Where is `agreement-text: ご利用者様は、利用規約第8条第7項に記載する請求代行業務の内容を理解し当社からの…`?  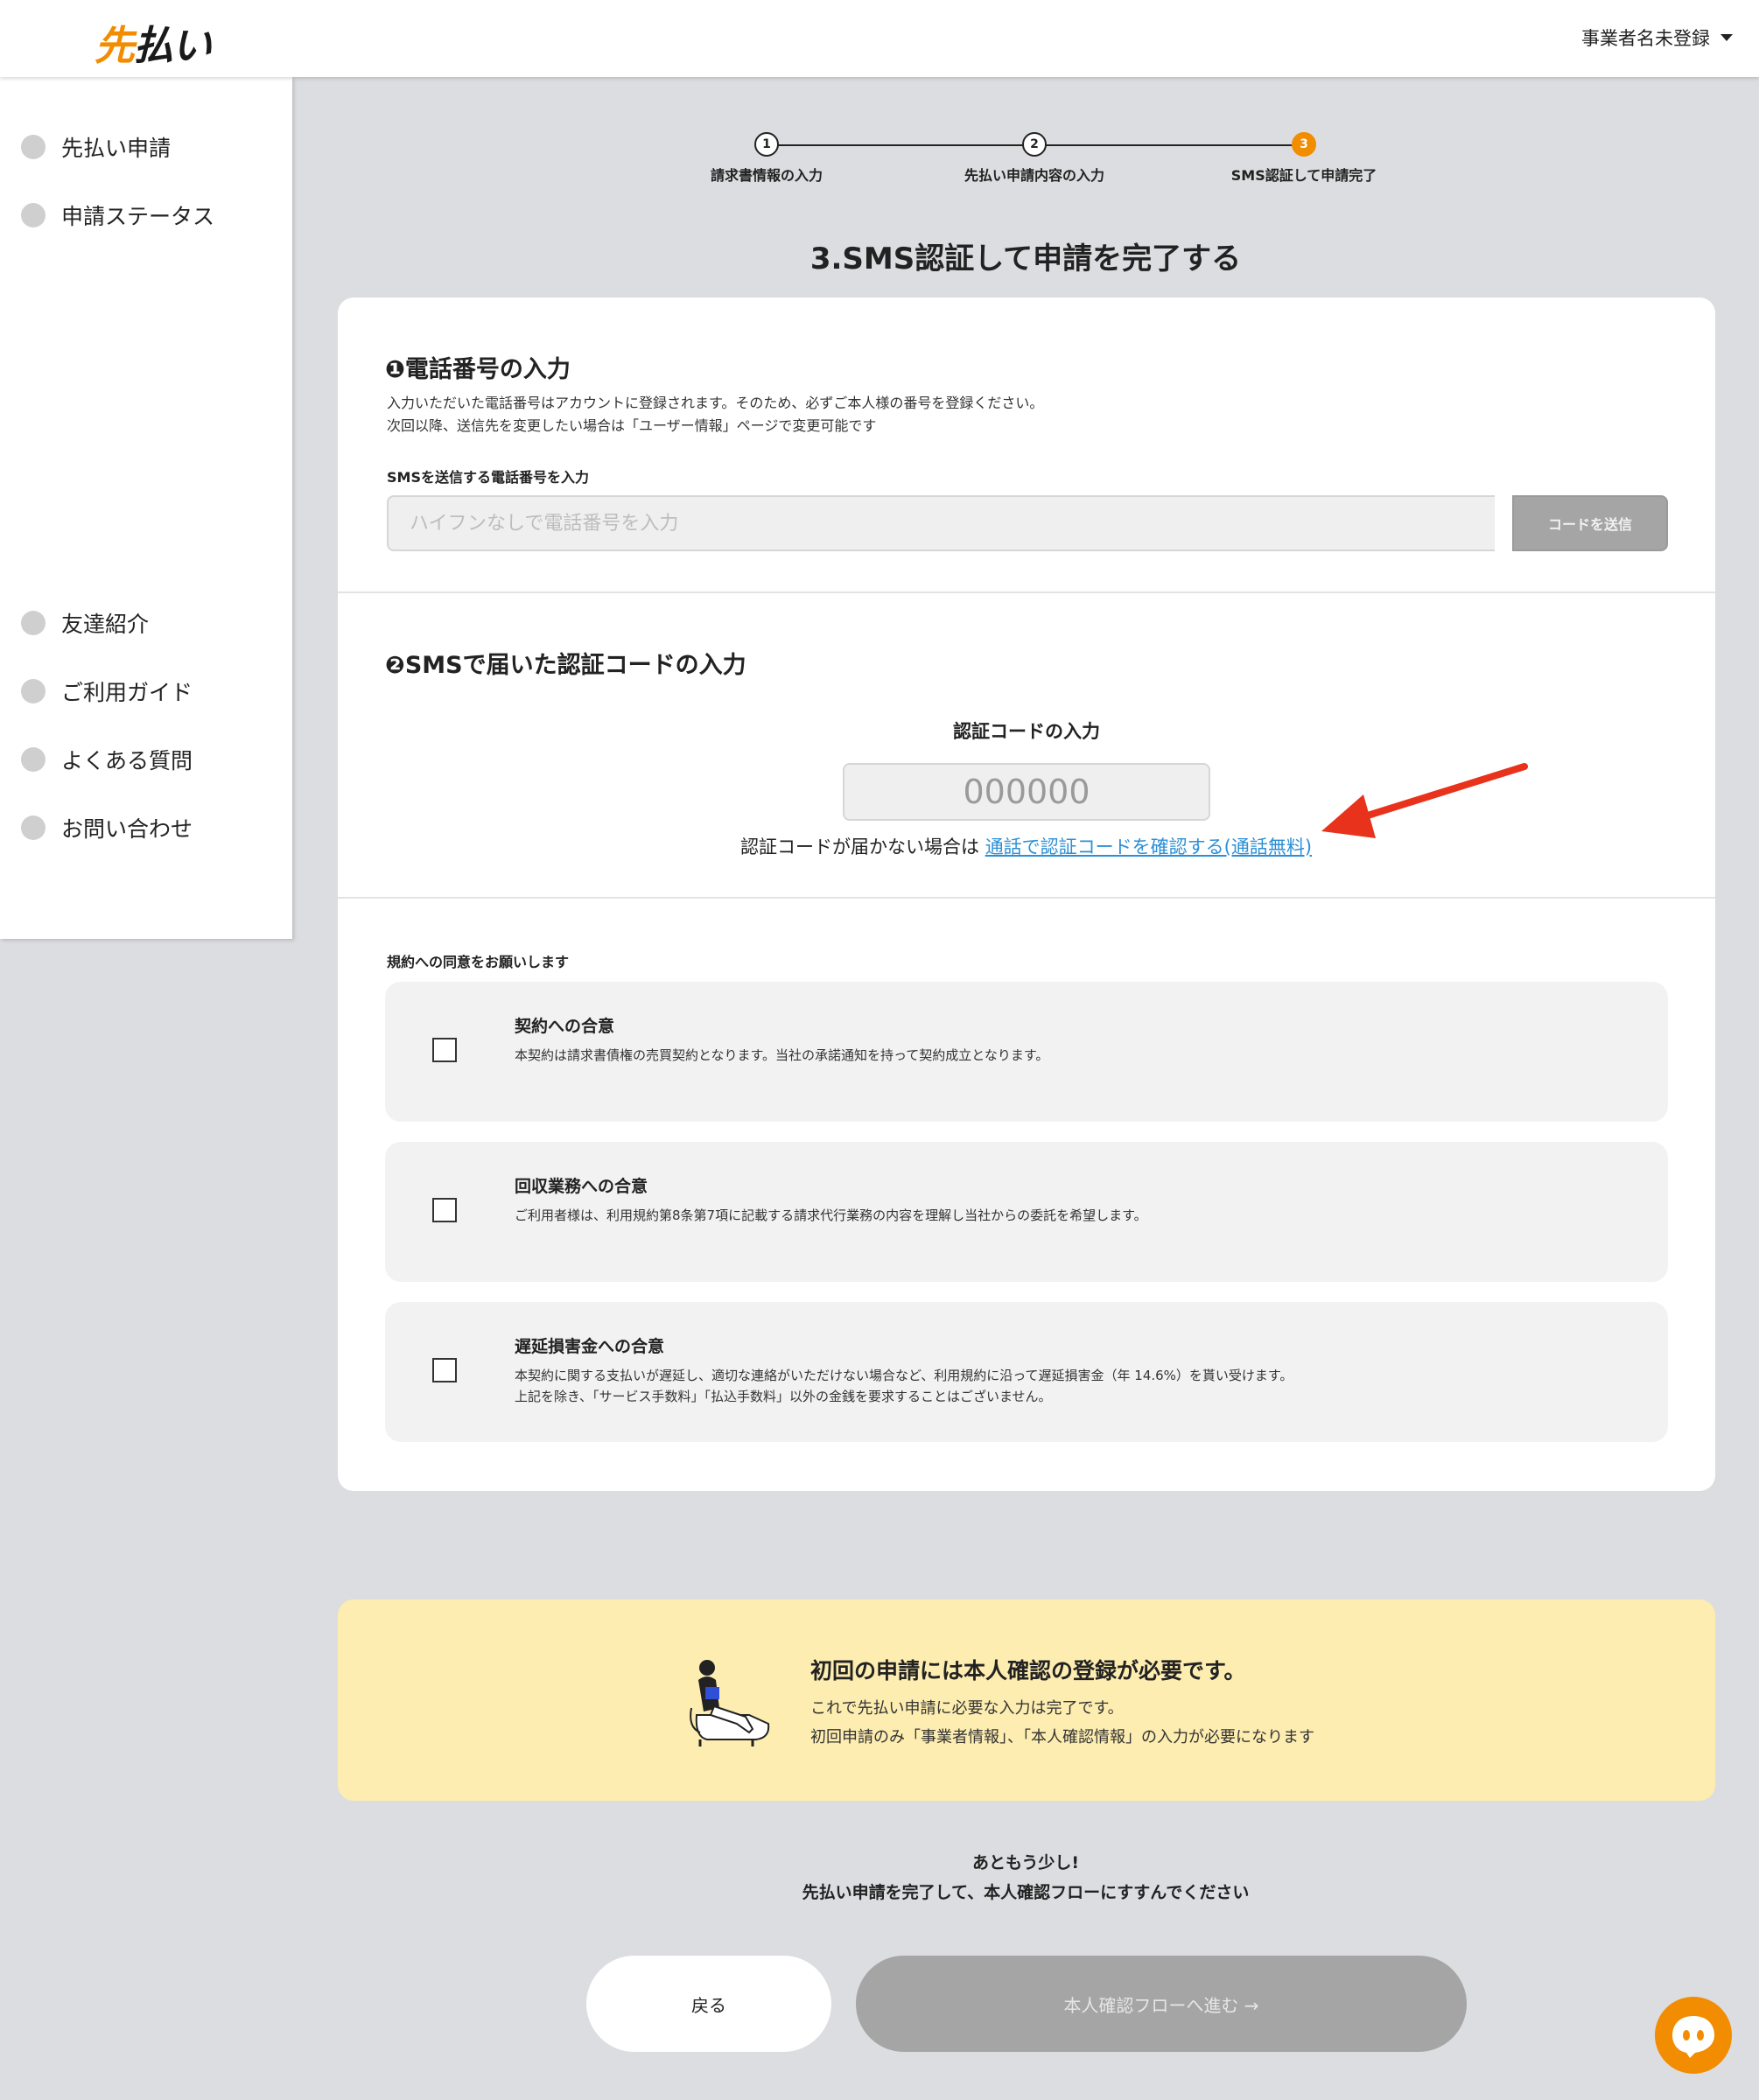
agreement-text: ご利用者様は、利用規約第8条第7項に記載する請求代行業務の内容を理解し当社からの… is located at coordinates (1075, 1215).